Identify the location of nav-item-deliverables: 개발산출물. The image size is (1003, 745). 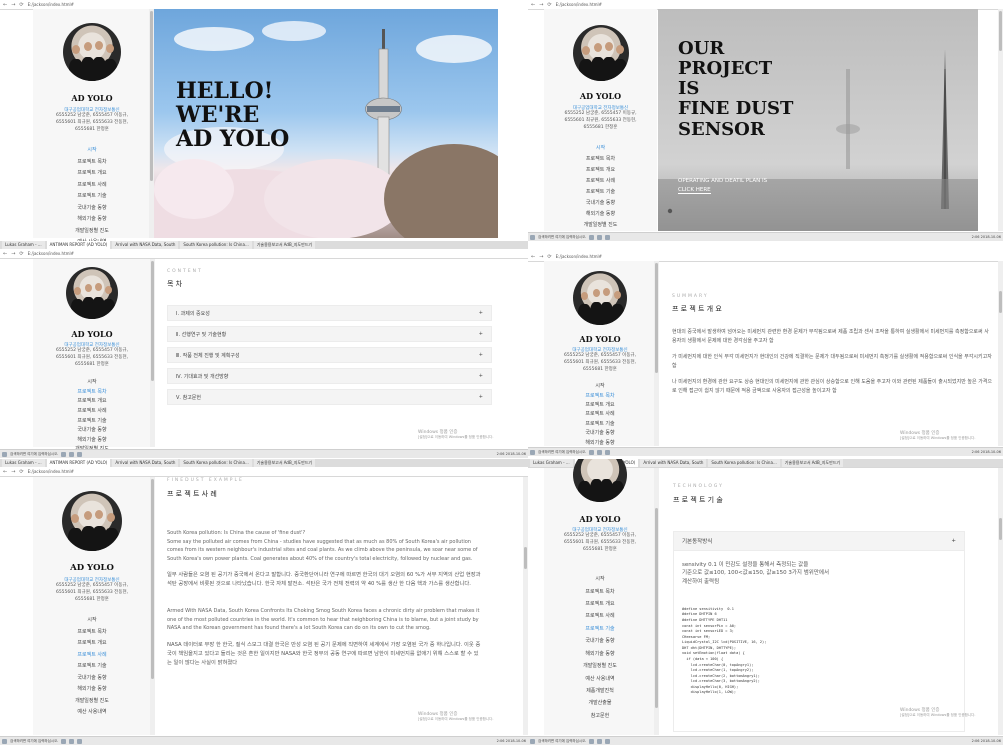
(600, 703).